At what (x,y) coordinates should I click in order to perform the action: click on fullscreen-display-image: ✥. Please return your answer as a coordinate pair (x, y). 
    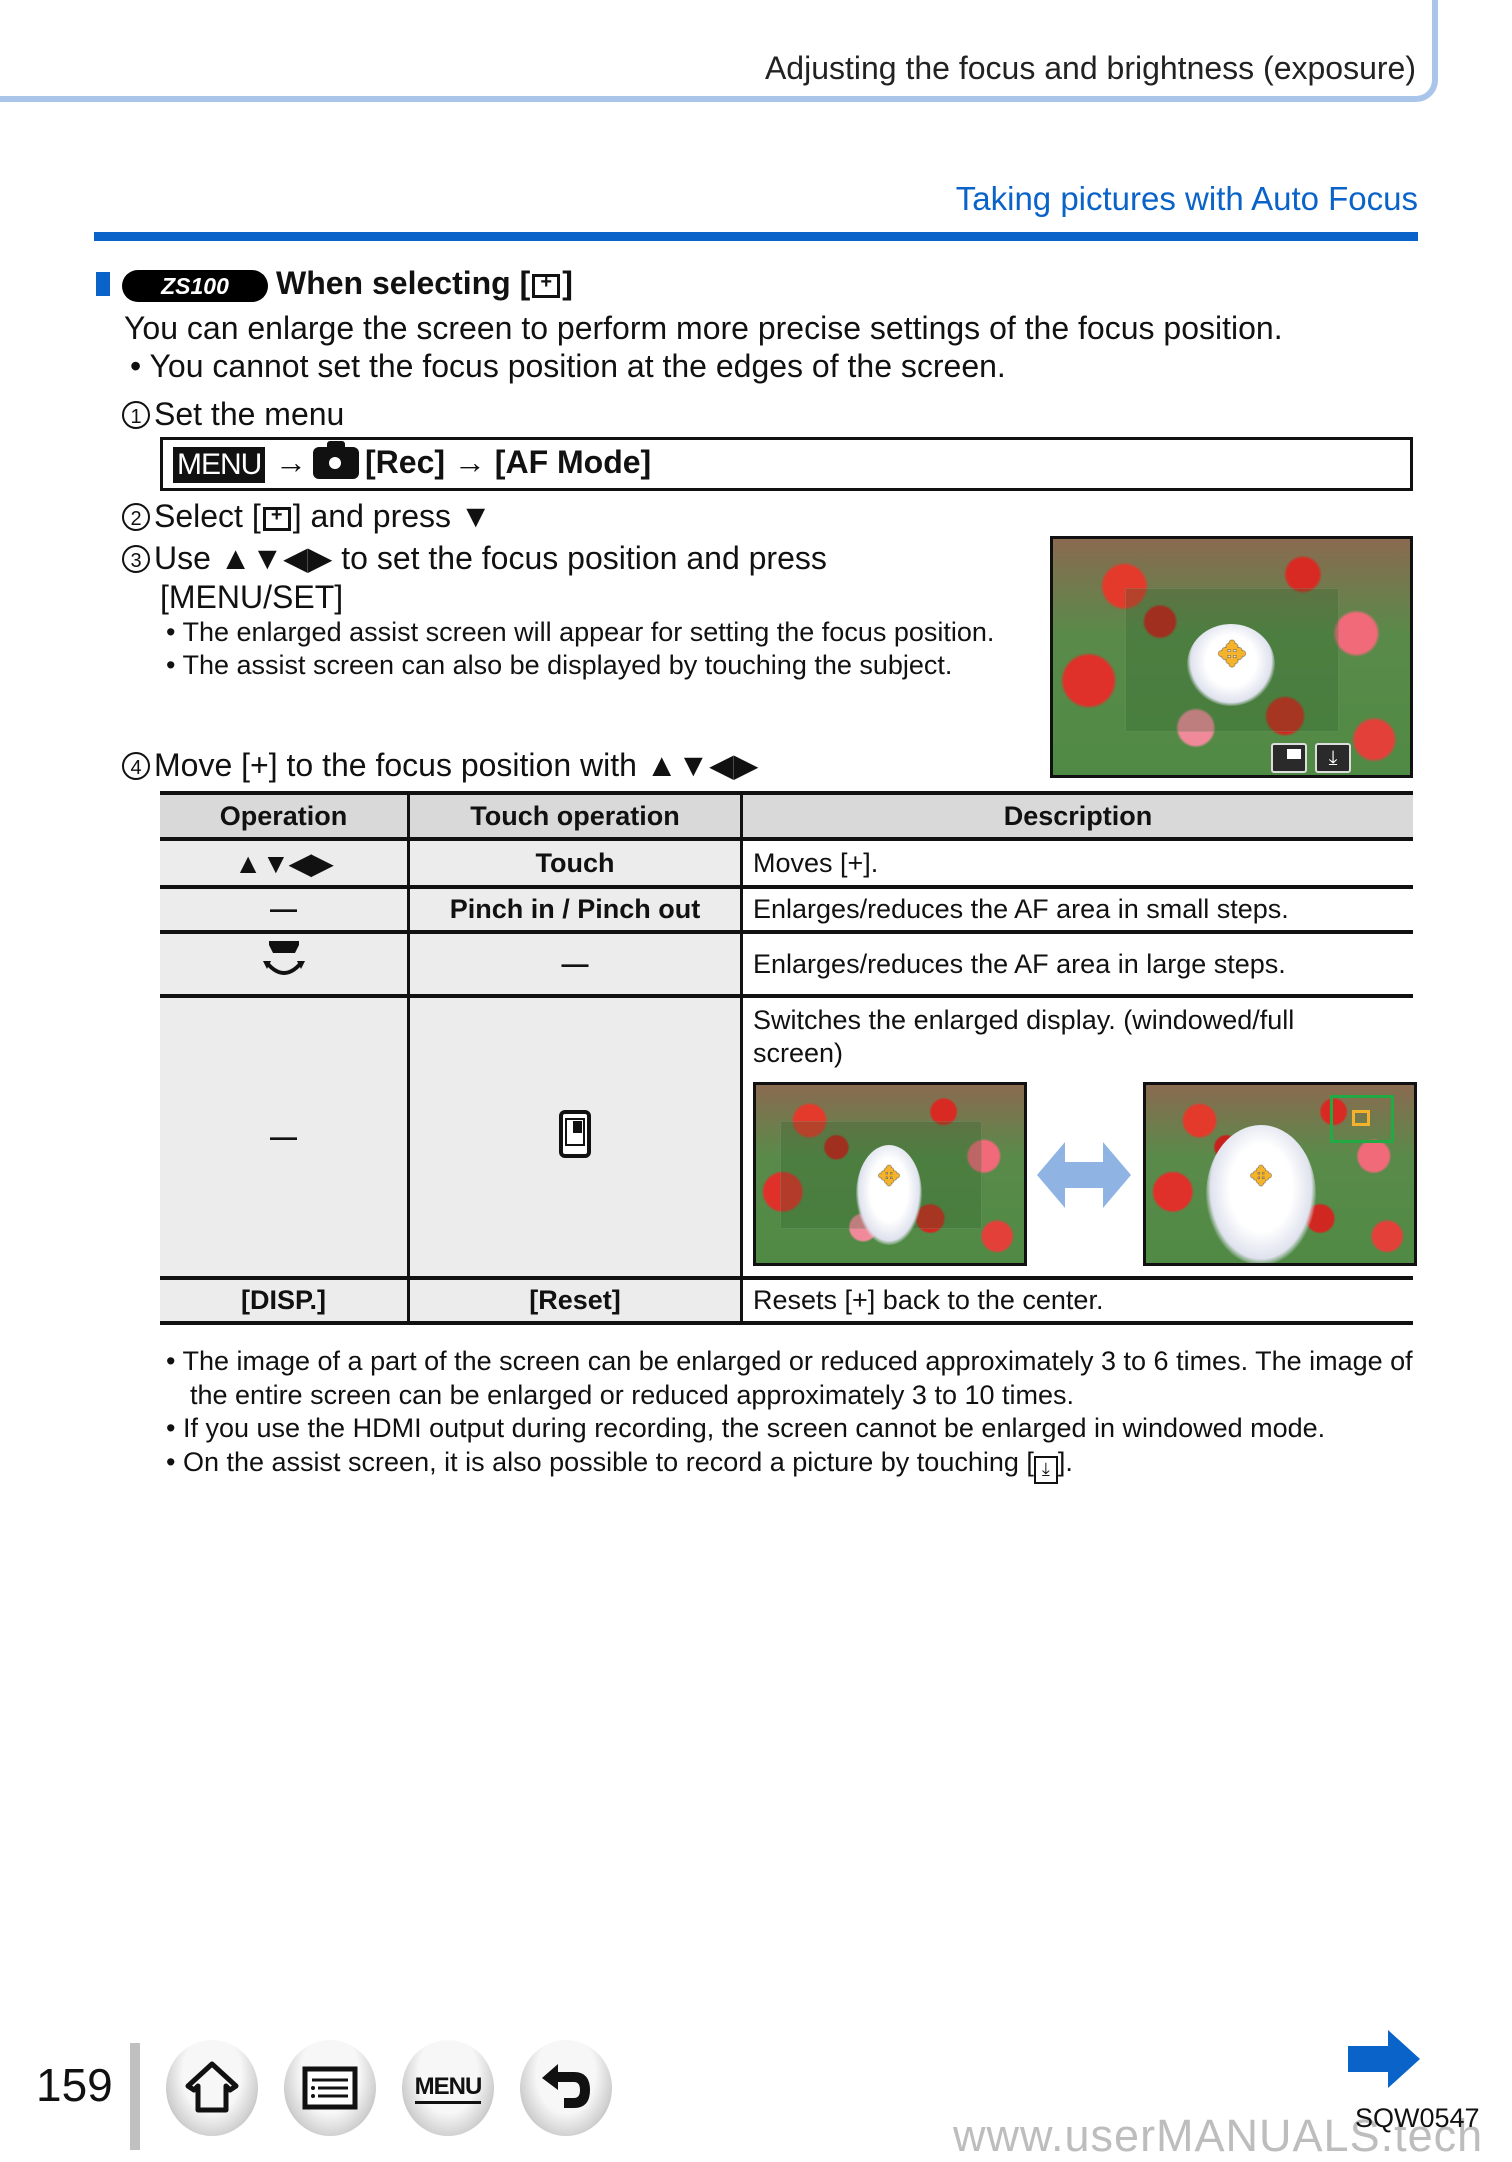
    Looking at the image, I should click on (1280, 1174).